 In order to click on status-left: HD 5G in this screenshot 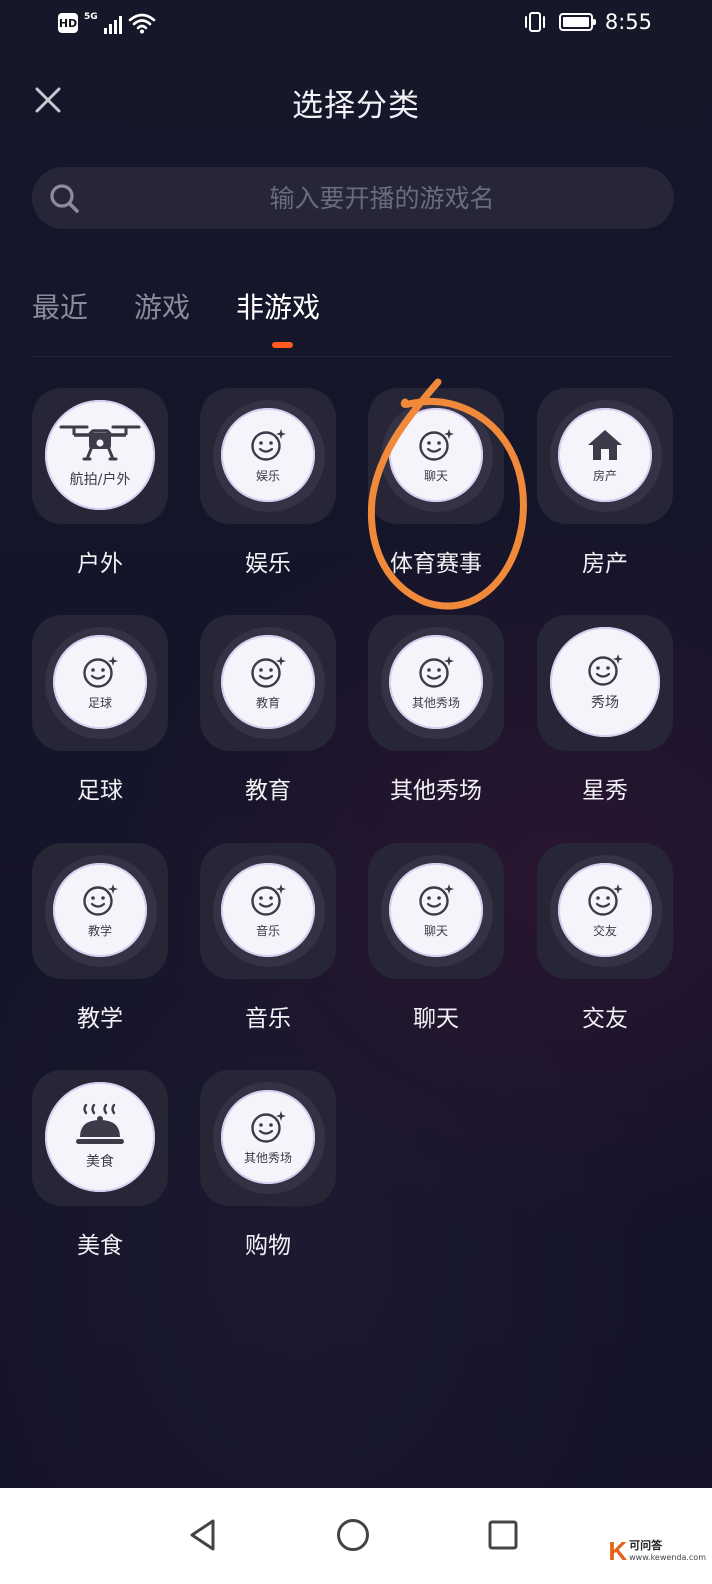, I will do `click(107, 23)`.